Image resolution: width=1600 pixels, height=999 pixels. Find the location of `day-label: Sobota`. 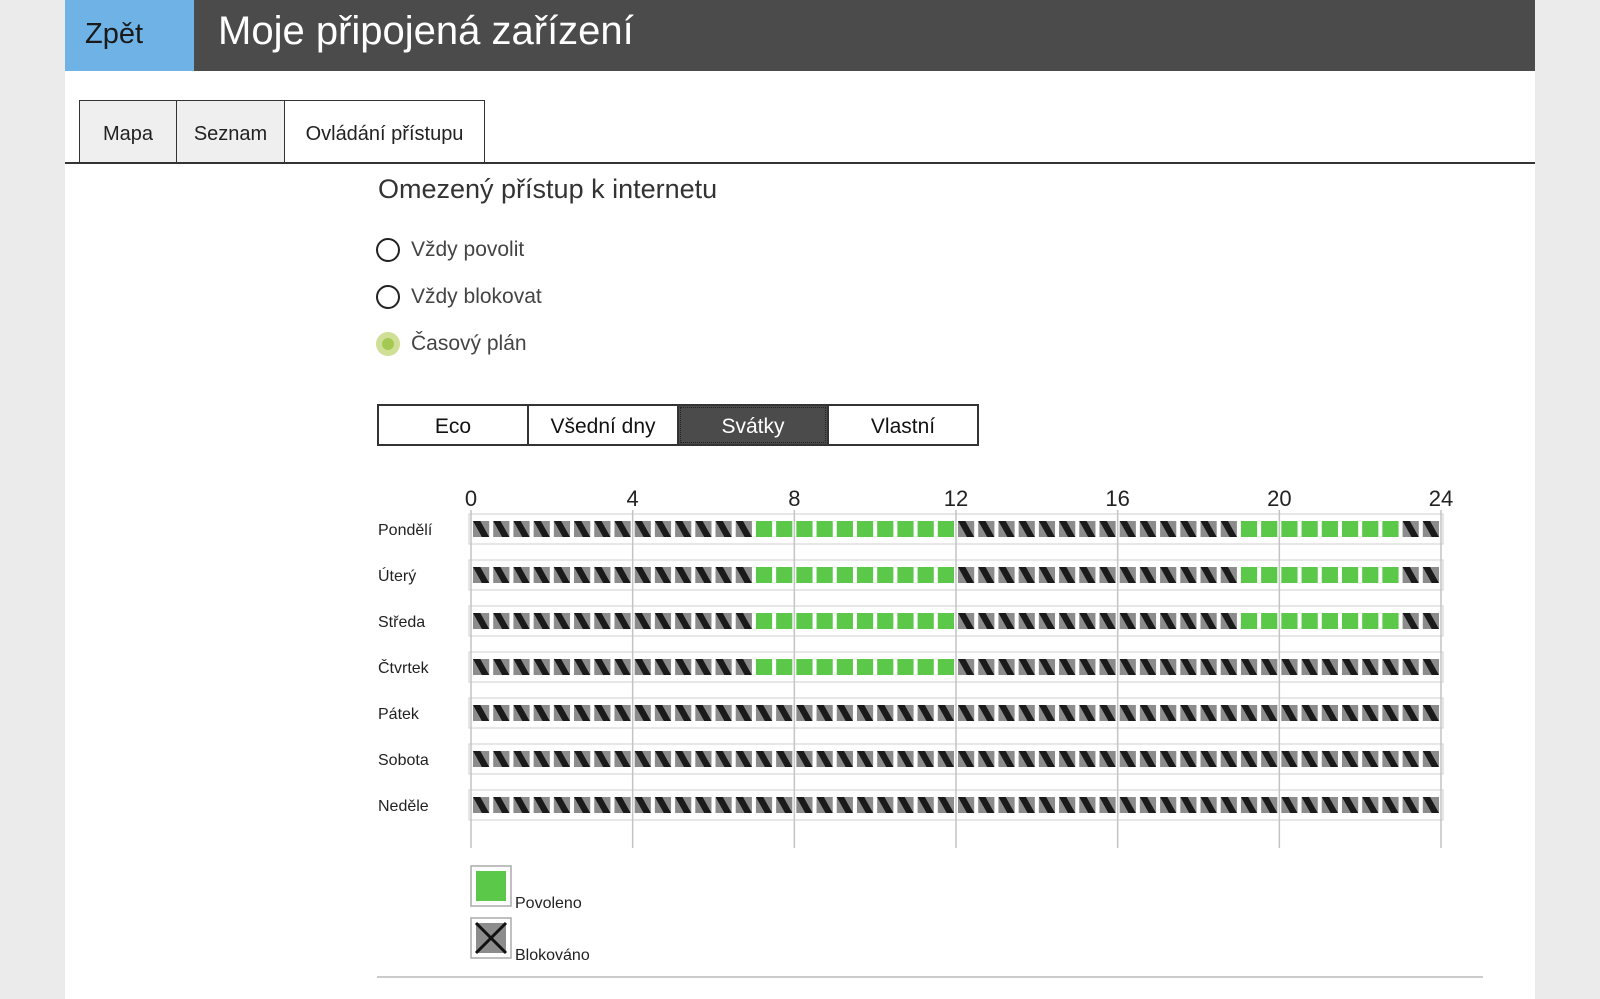

day-label: Sobota is located at coordinates (403, 760).